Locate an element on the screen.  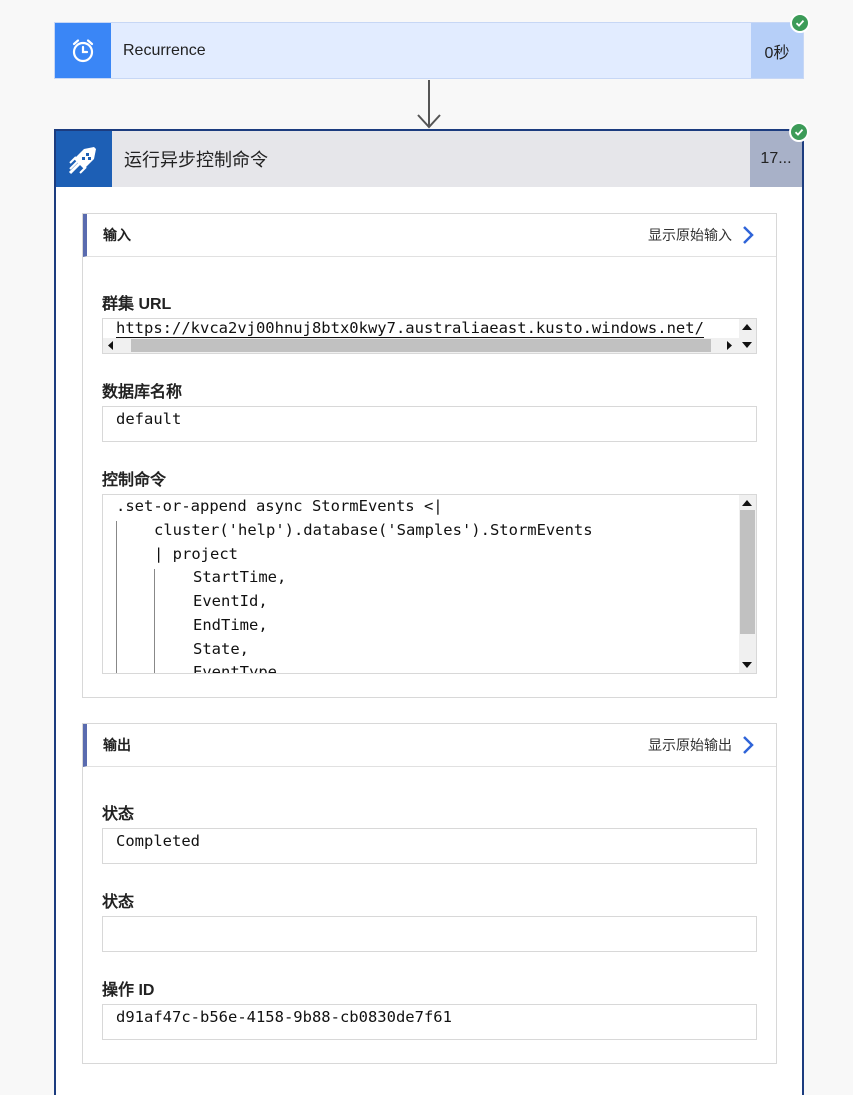
show-raw-outputs-link: 显示原始输出 is located at coordinates (701, 745).